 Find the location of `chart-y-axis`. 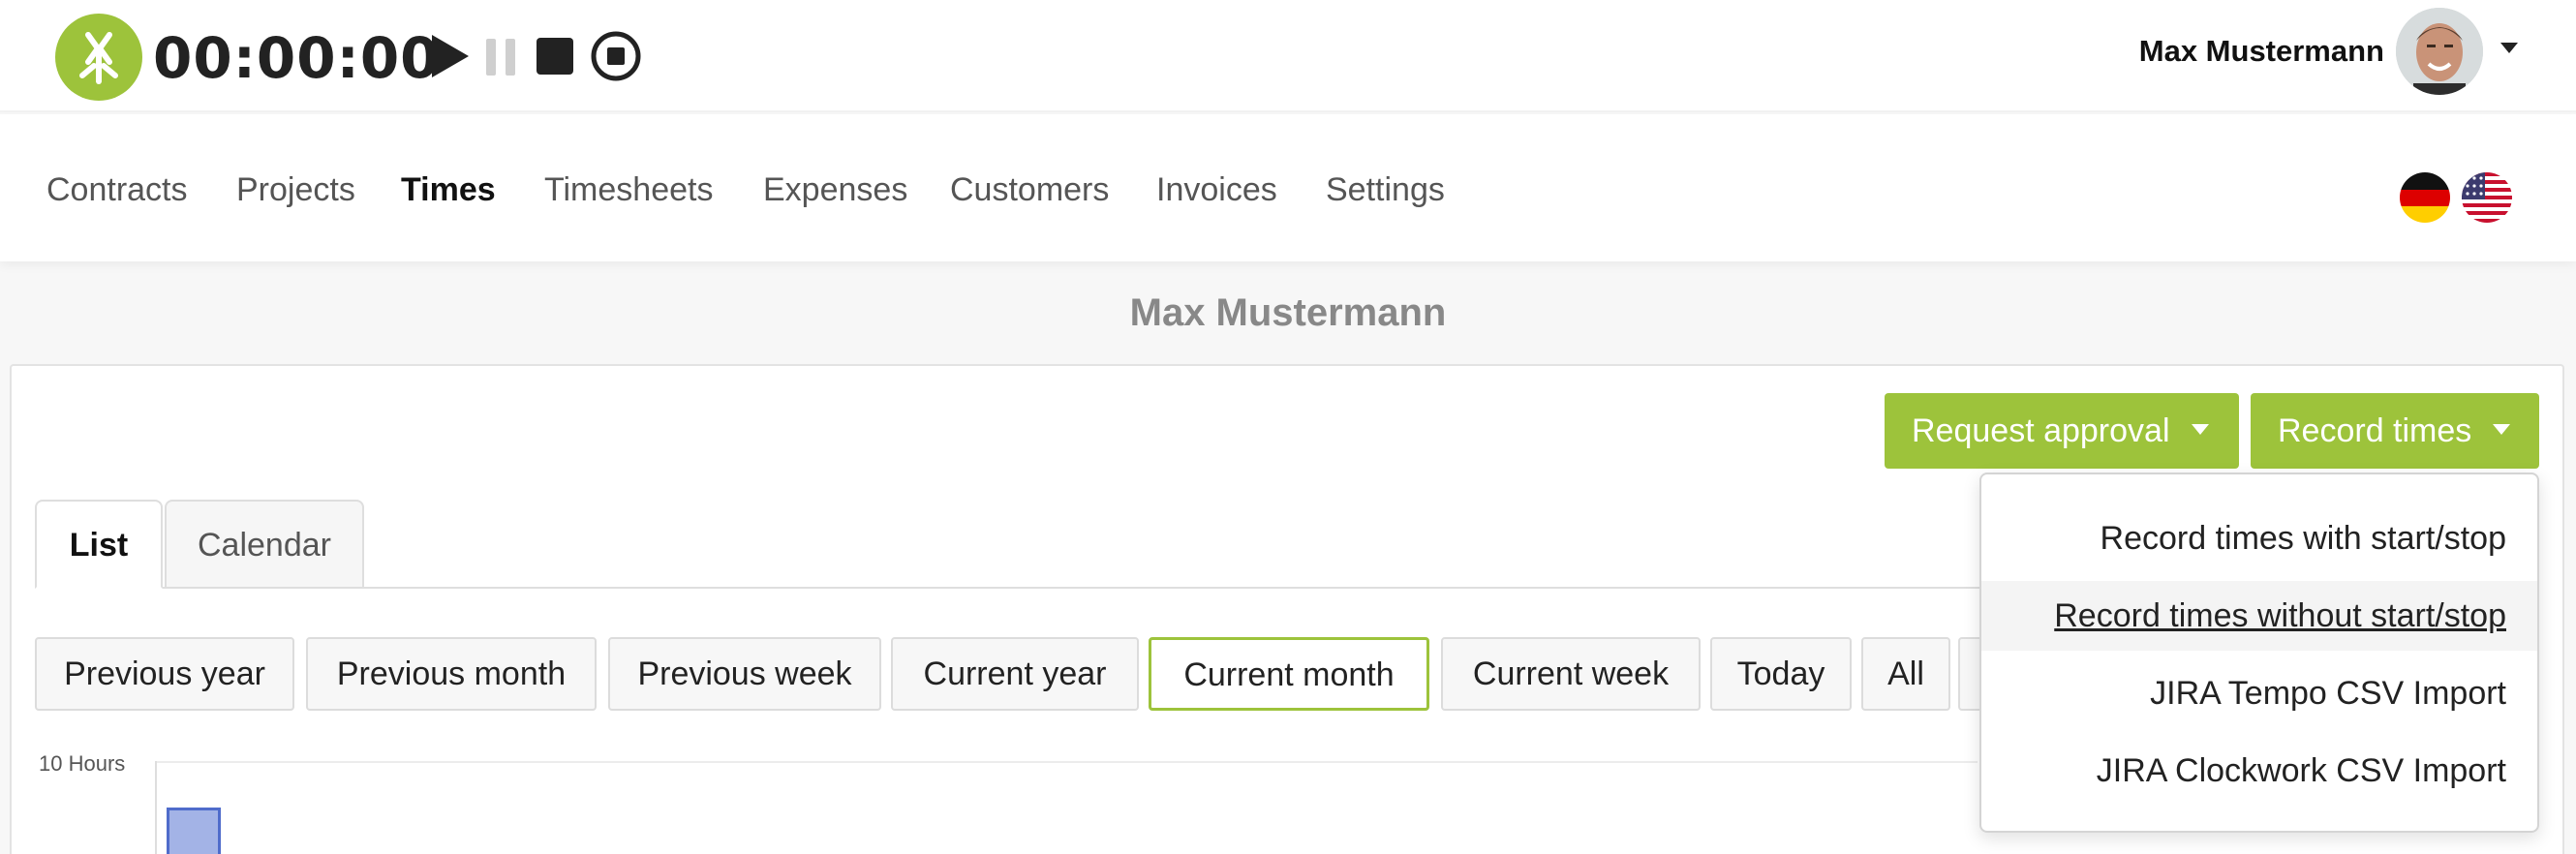

chart-y-axis is located at coordinates (156, 808).